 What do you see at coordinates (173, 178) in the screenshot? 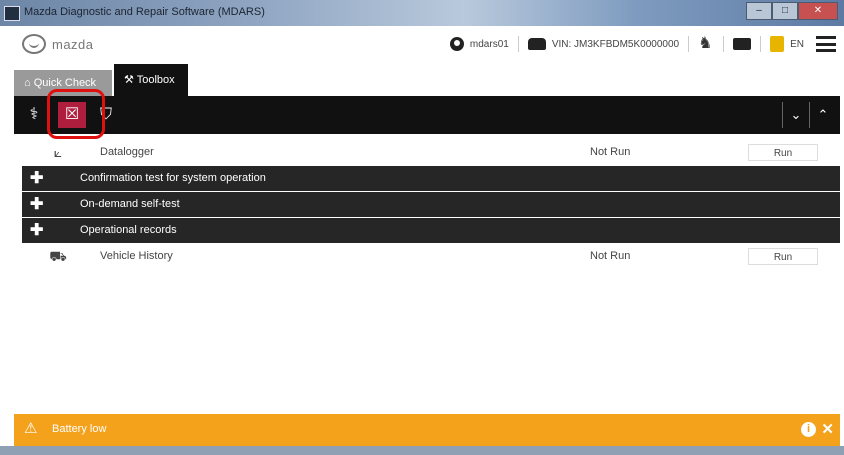
I see `group-name: Confirmation test for system operation` at bounding box center [173, 178].